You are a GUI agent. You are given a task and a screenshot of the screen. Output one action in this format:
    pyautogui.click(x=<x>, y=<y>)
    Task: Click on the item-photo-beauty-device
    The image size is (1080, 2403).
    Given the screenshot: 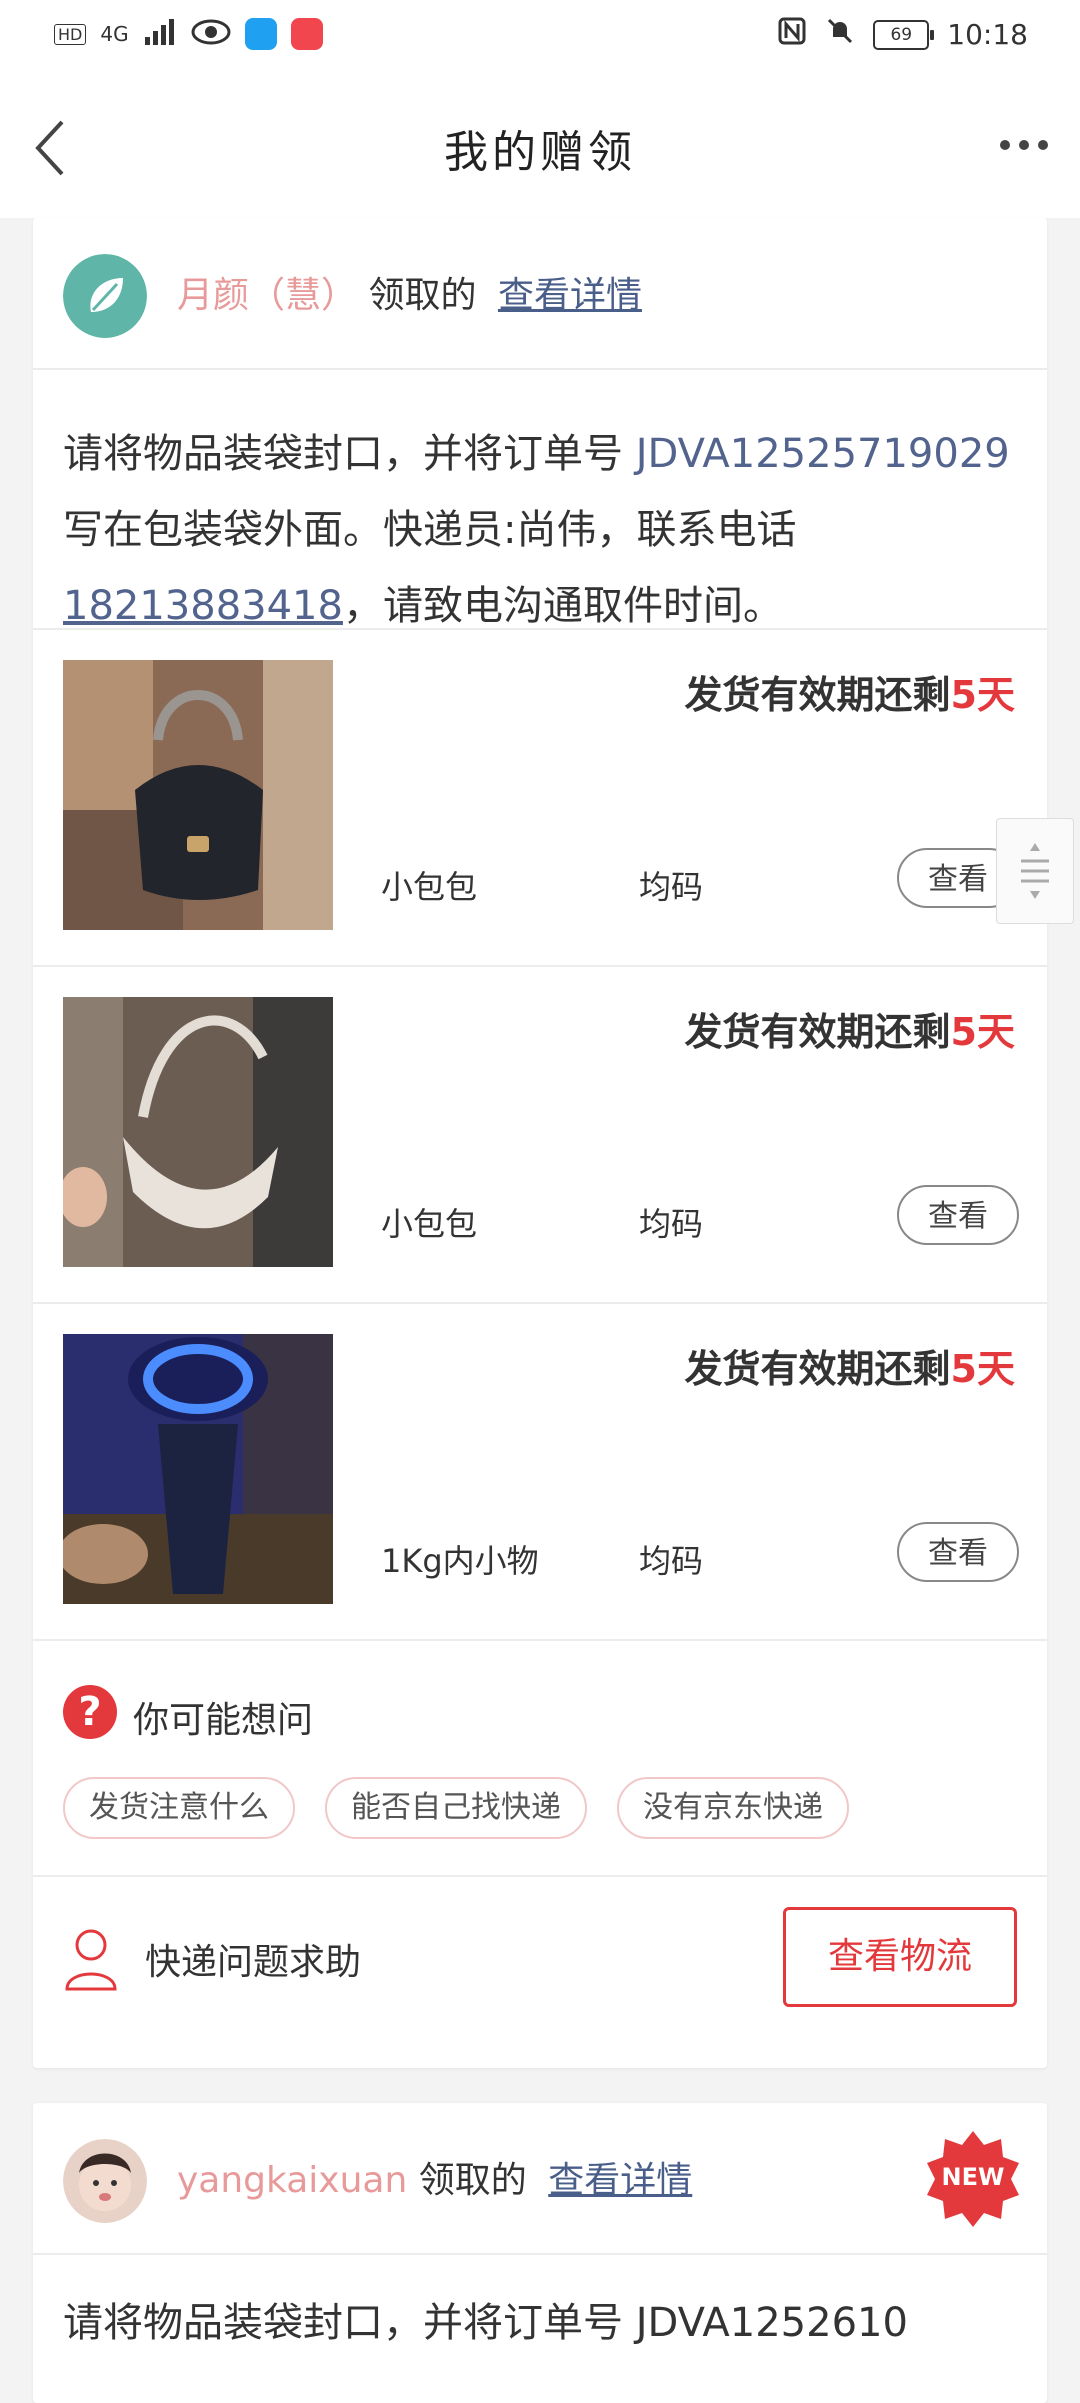 What is the action you would take?
    pyautogui.click(x=198, y=1469)
    